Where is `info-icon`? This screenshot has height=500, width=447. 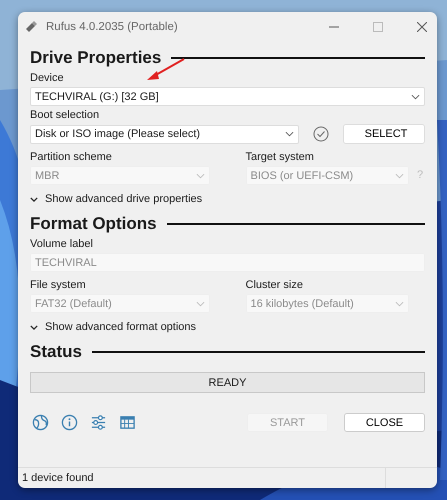 info-icon is located at coordinates (69, 422).